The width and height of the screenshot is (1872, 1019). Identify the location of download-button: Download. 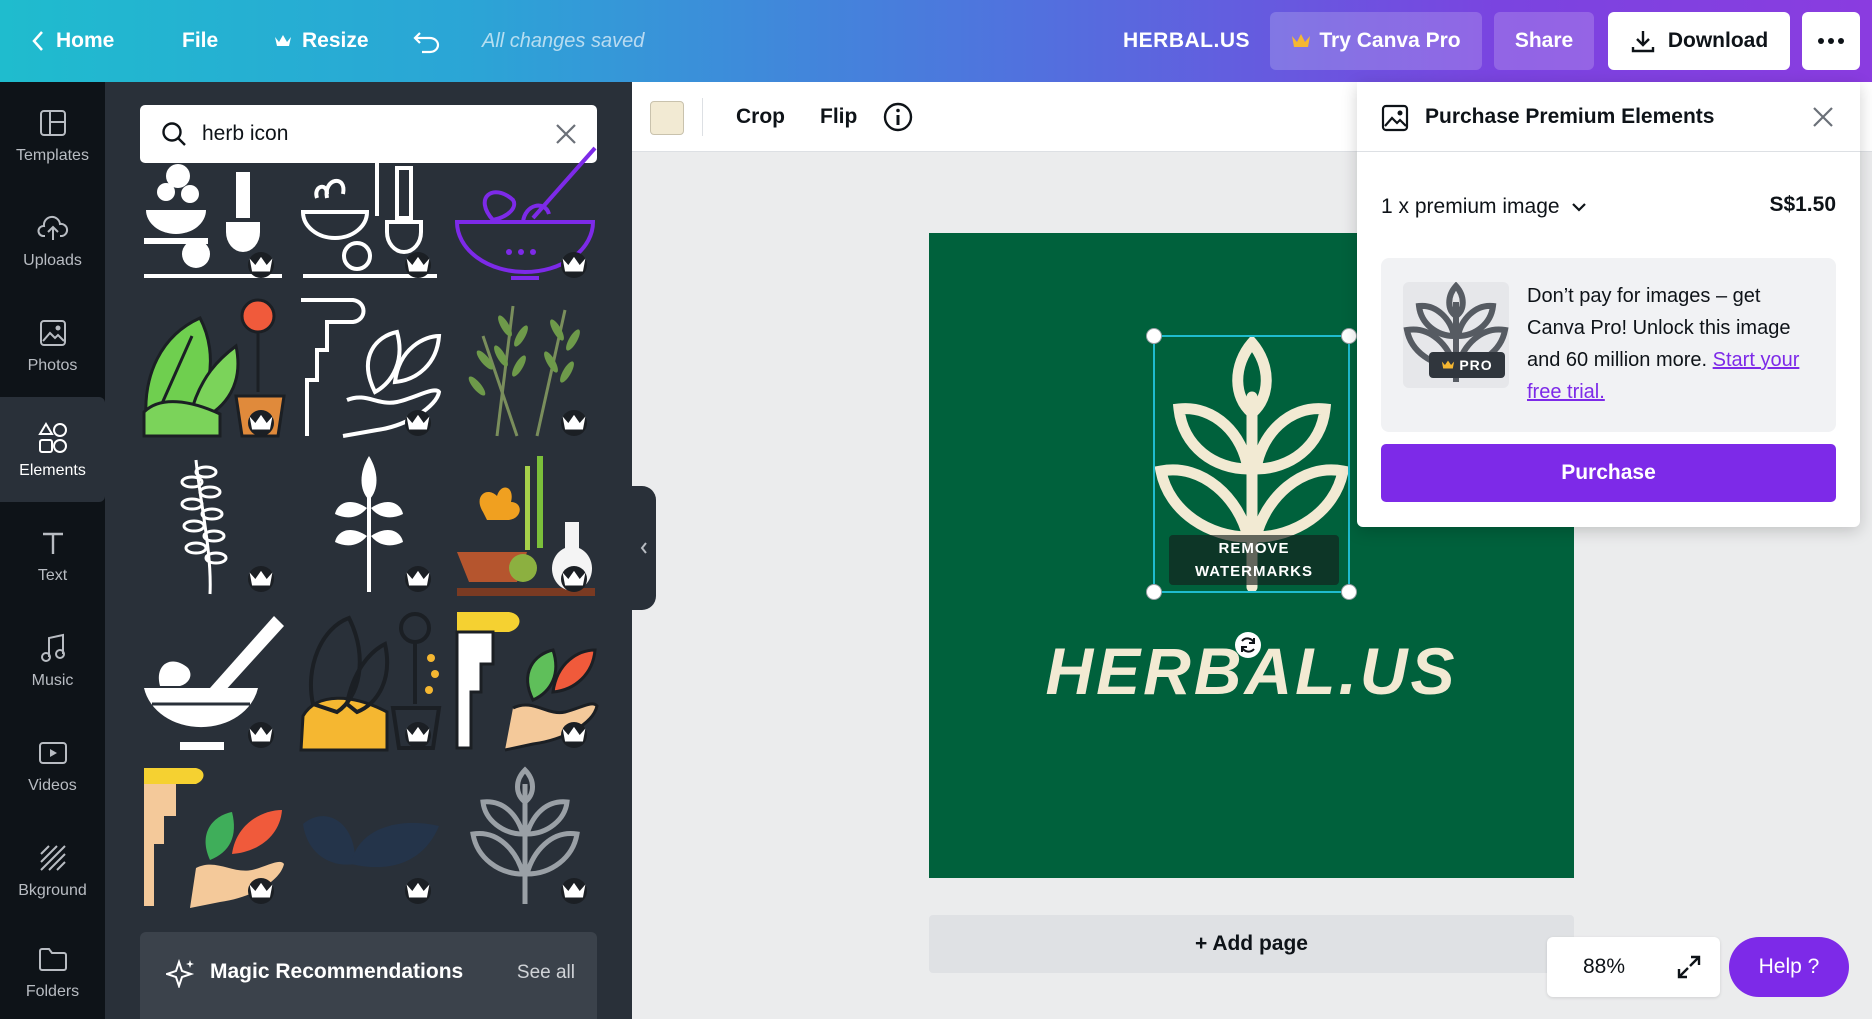
(1699, 41).